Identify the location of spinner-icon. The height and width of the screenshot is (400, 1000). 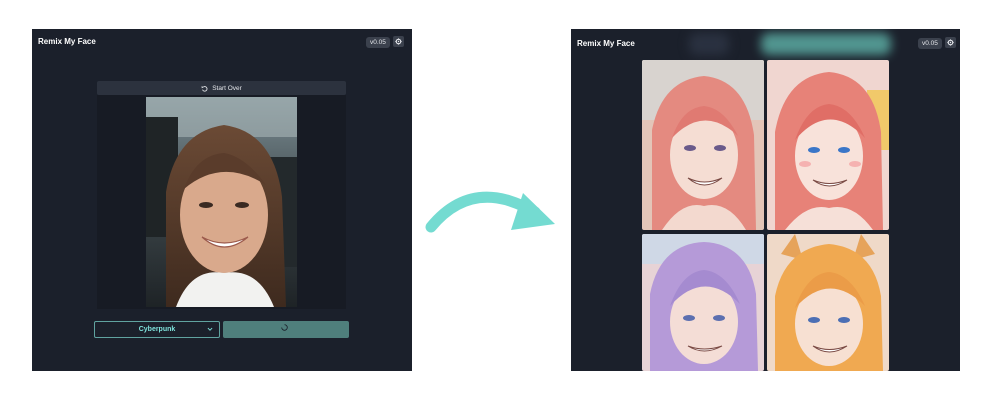
(284, 327).